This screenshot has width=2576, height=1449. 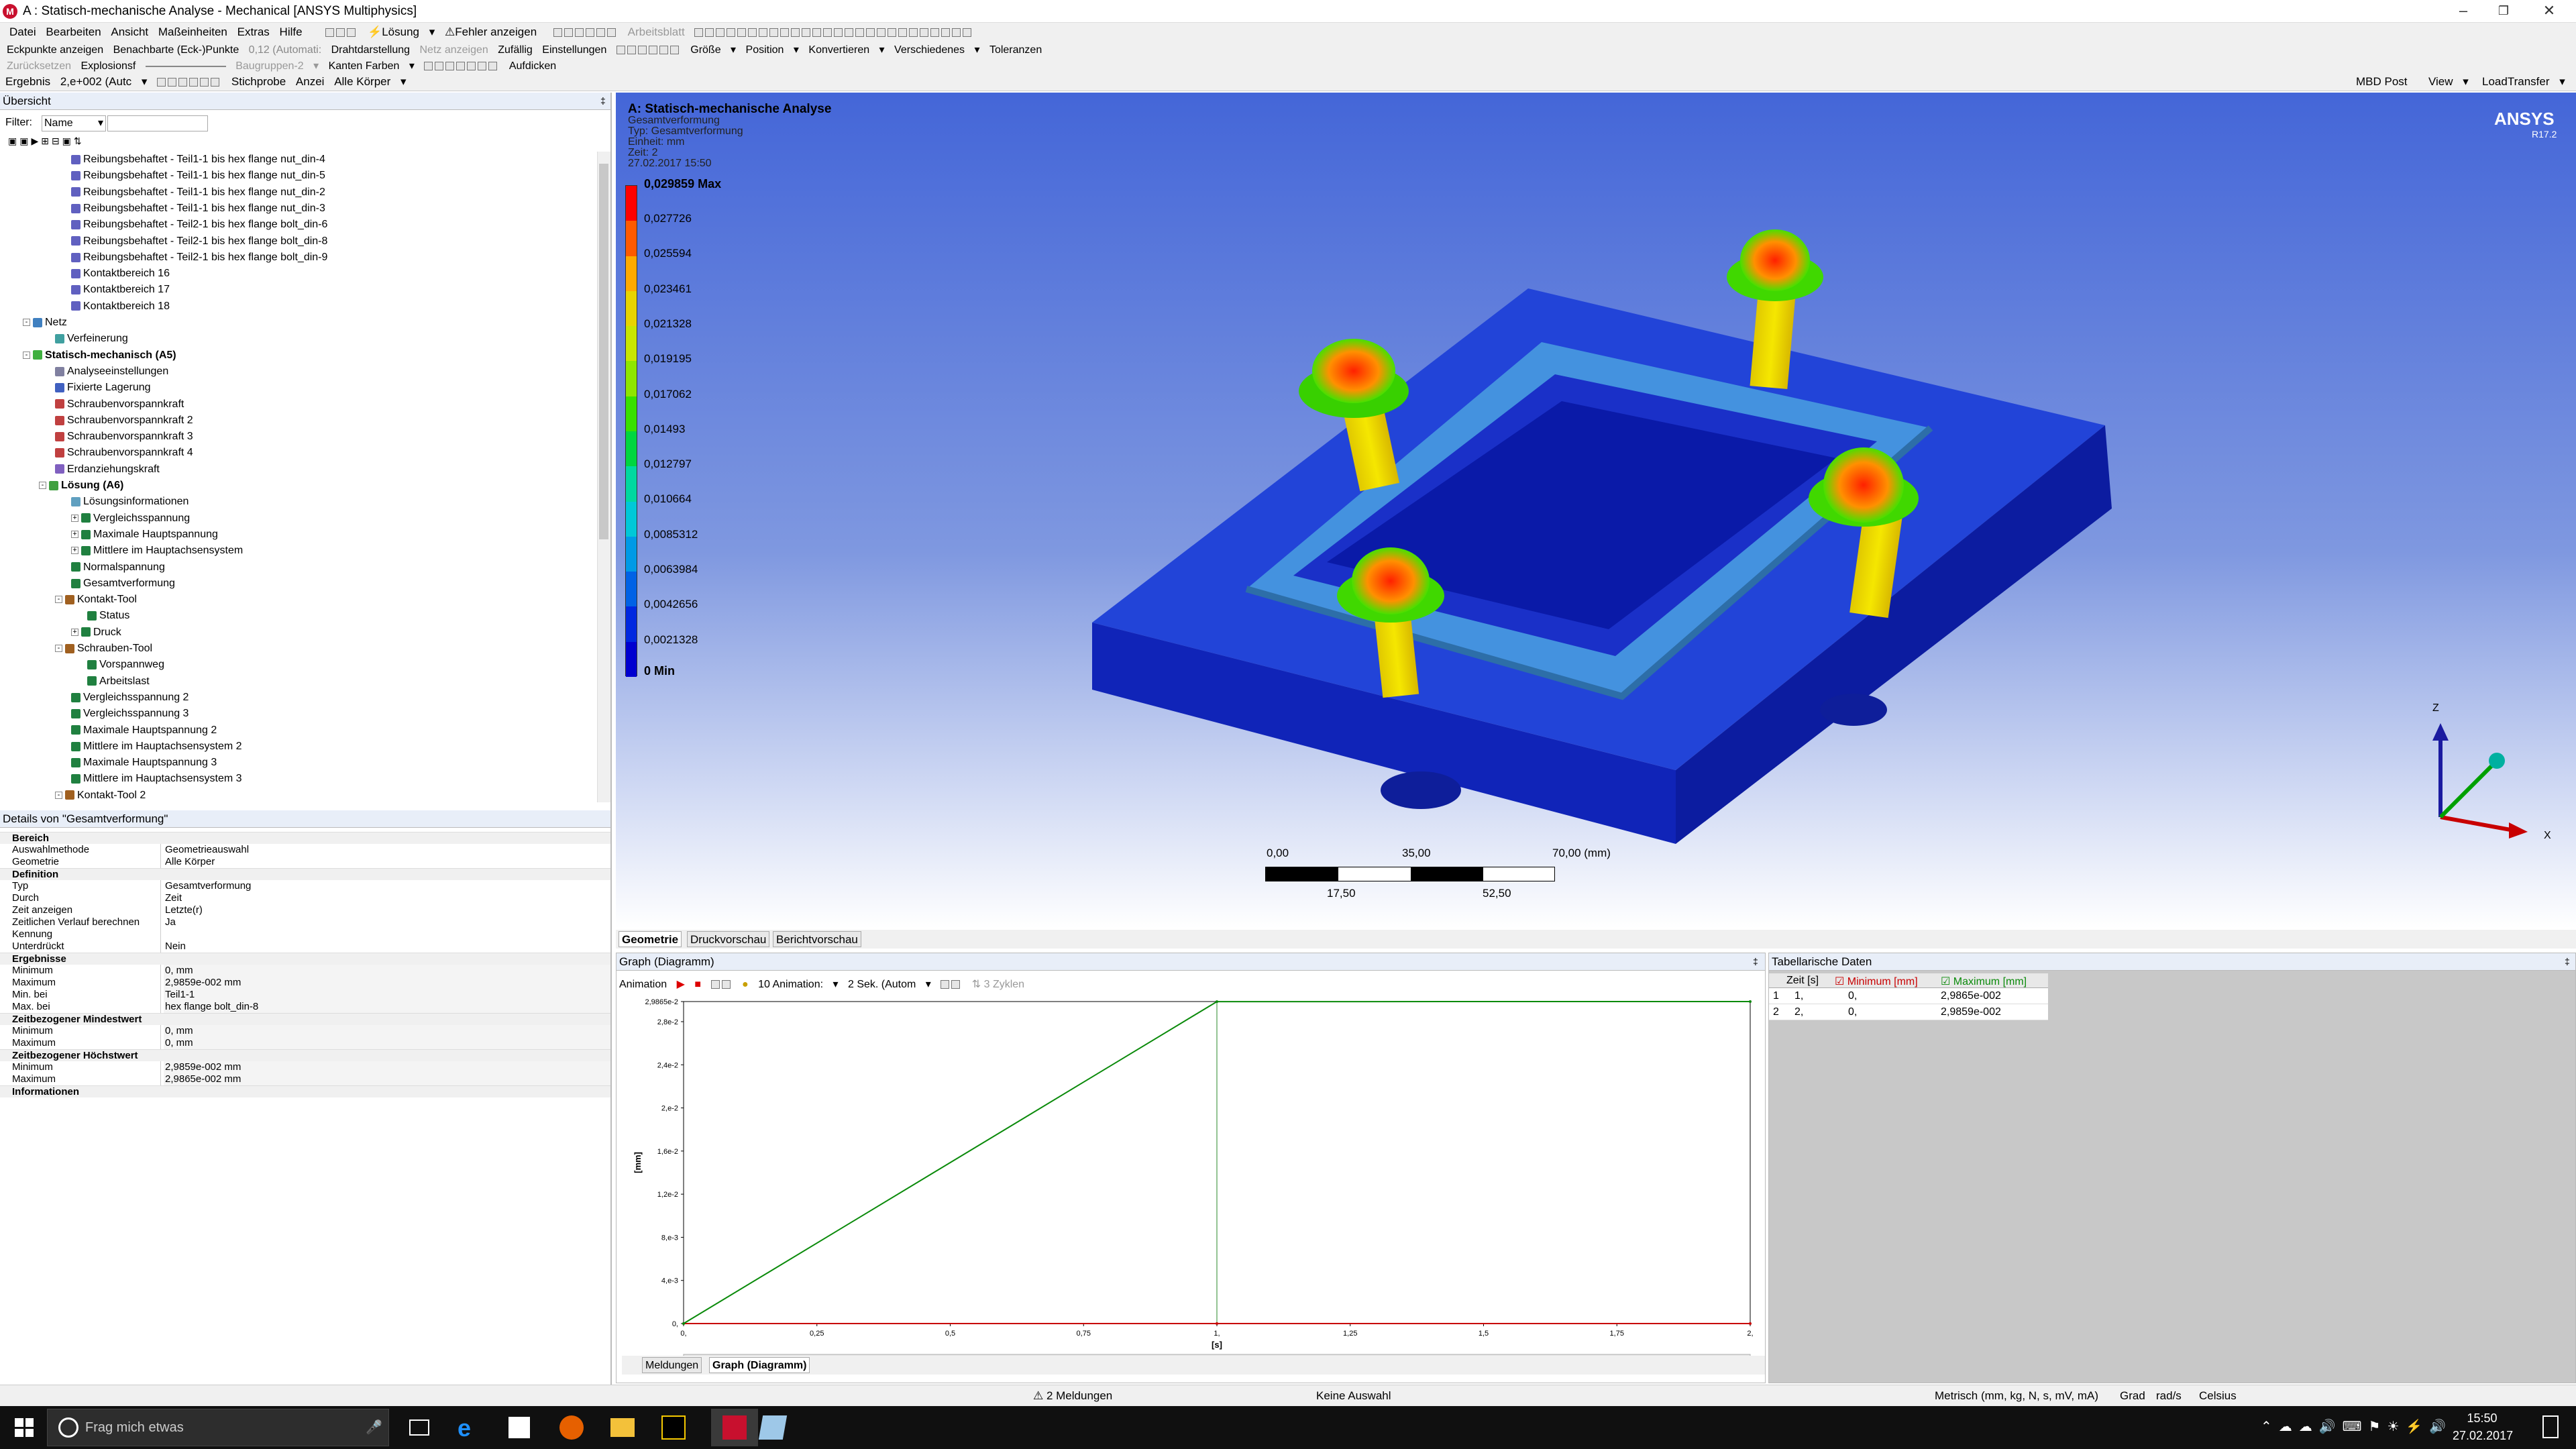 What do you see at coordinates (100, 795) in the screenshot?
I see `tree-item: - Kontakt-Tool 2` at bounding box center [100, 795].